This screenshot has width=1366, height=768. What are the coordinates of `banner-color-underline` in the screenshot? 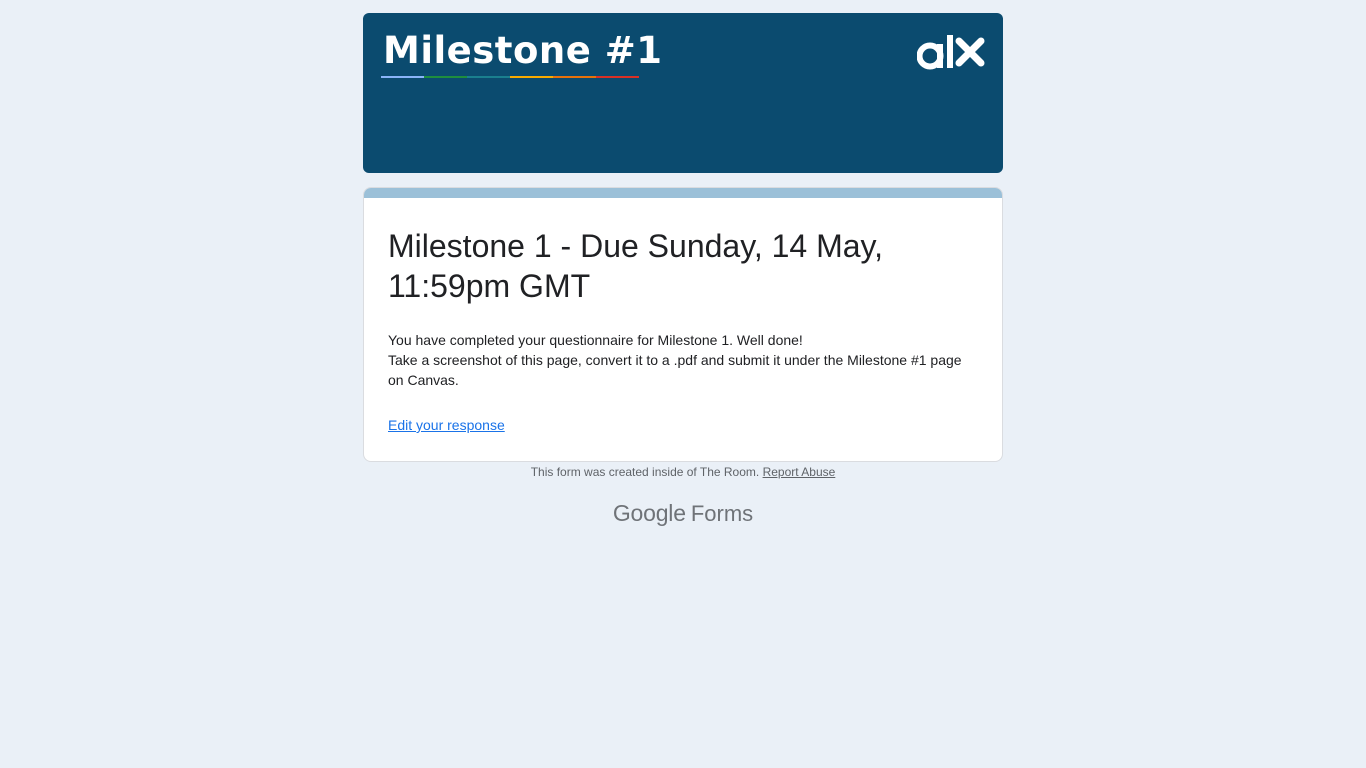 It's located at (510, 77).